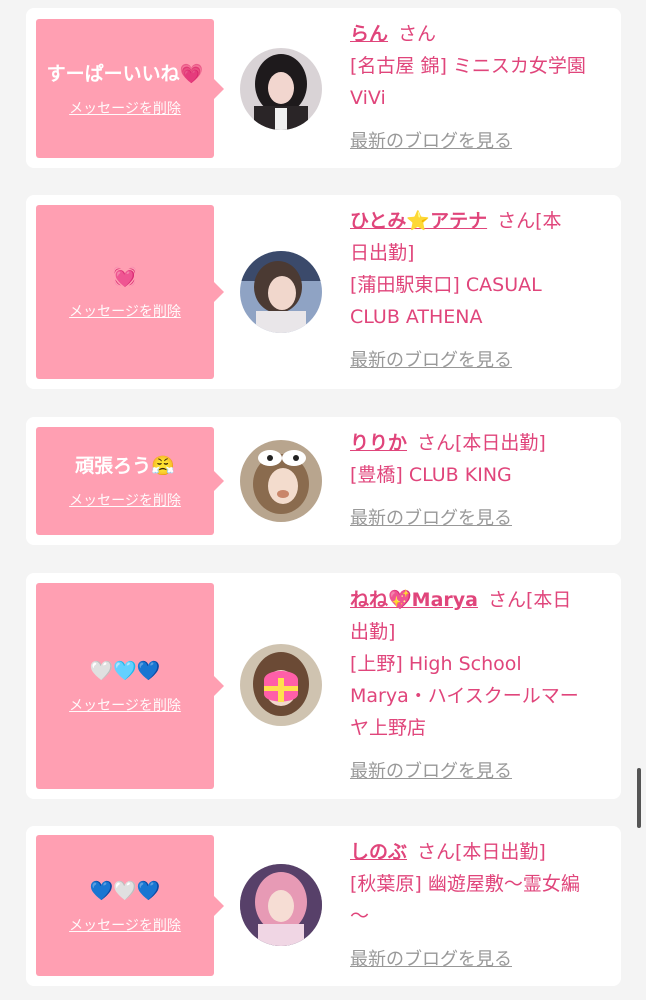 The image size is (646, 1000). I want to click on girl-name-link: ねね💖Marya, so click(414, 600).